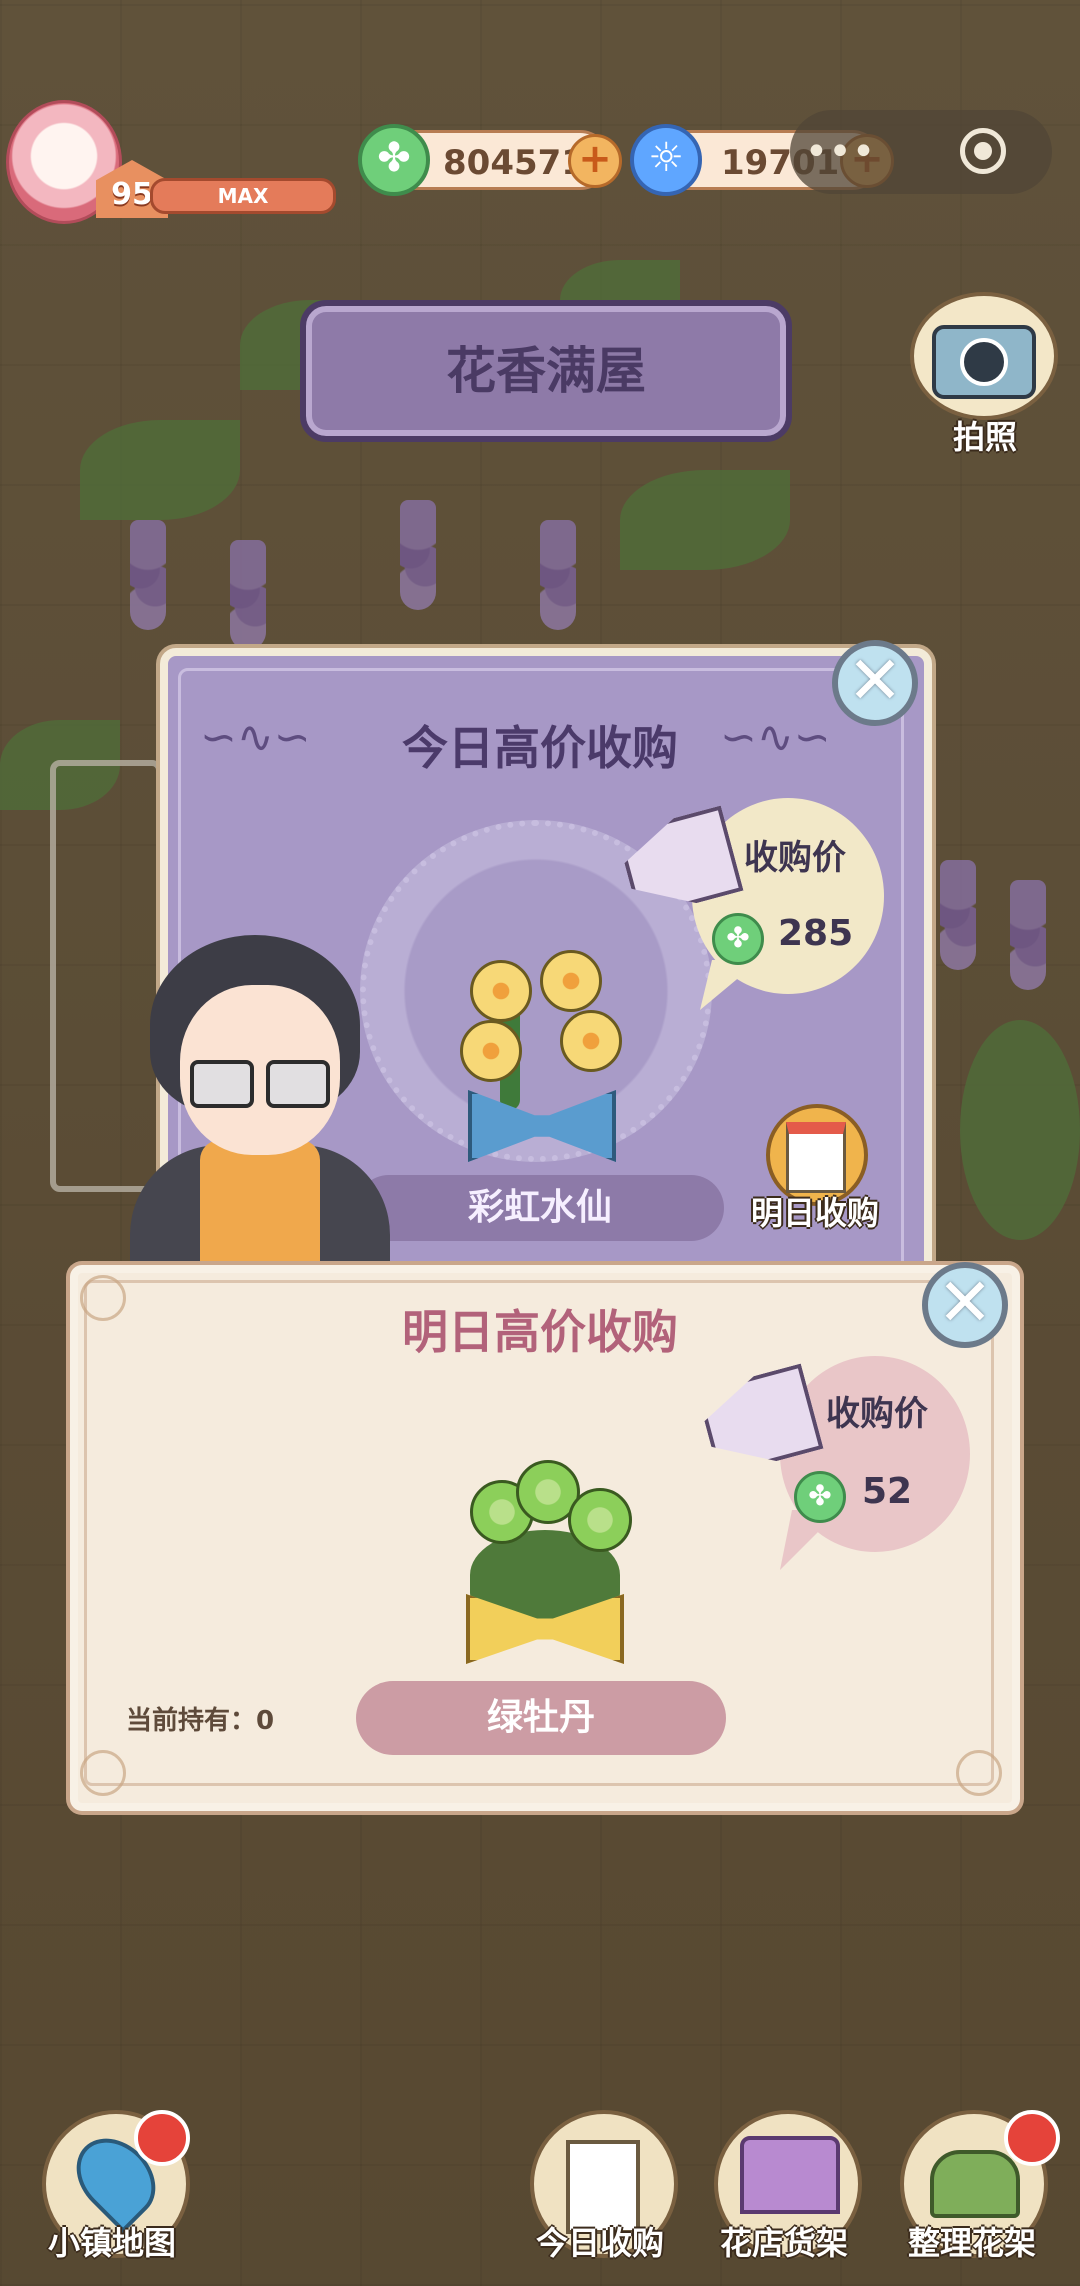  I want to click on shop-shelf-label: 花店货架, so click(783, 2243).